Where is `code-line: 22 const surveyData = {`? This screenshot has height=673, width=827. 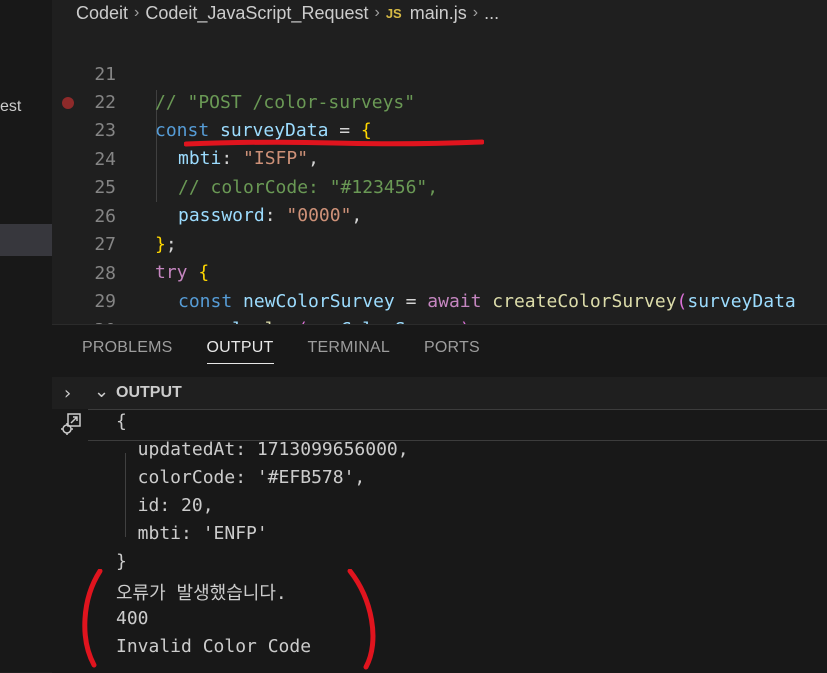 code-line: 22 const surveyData = { is located at coordinates (439, 101).